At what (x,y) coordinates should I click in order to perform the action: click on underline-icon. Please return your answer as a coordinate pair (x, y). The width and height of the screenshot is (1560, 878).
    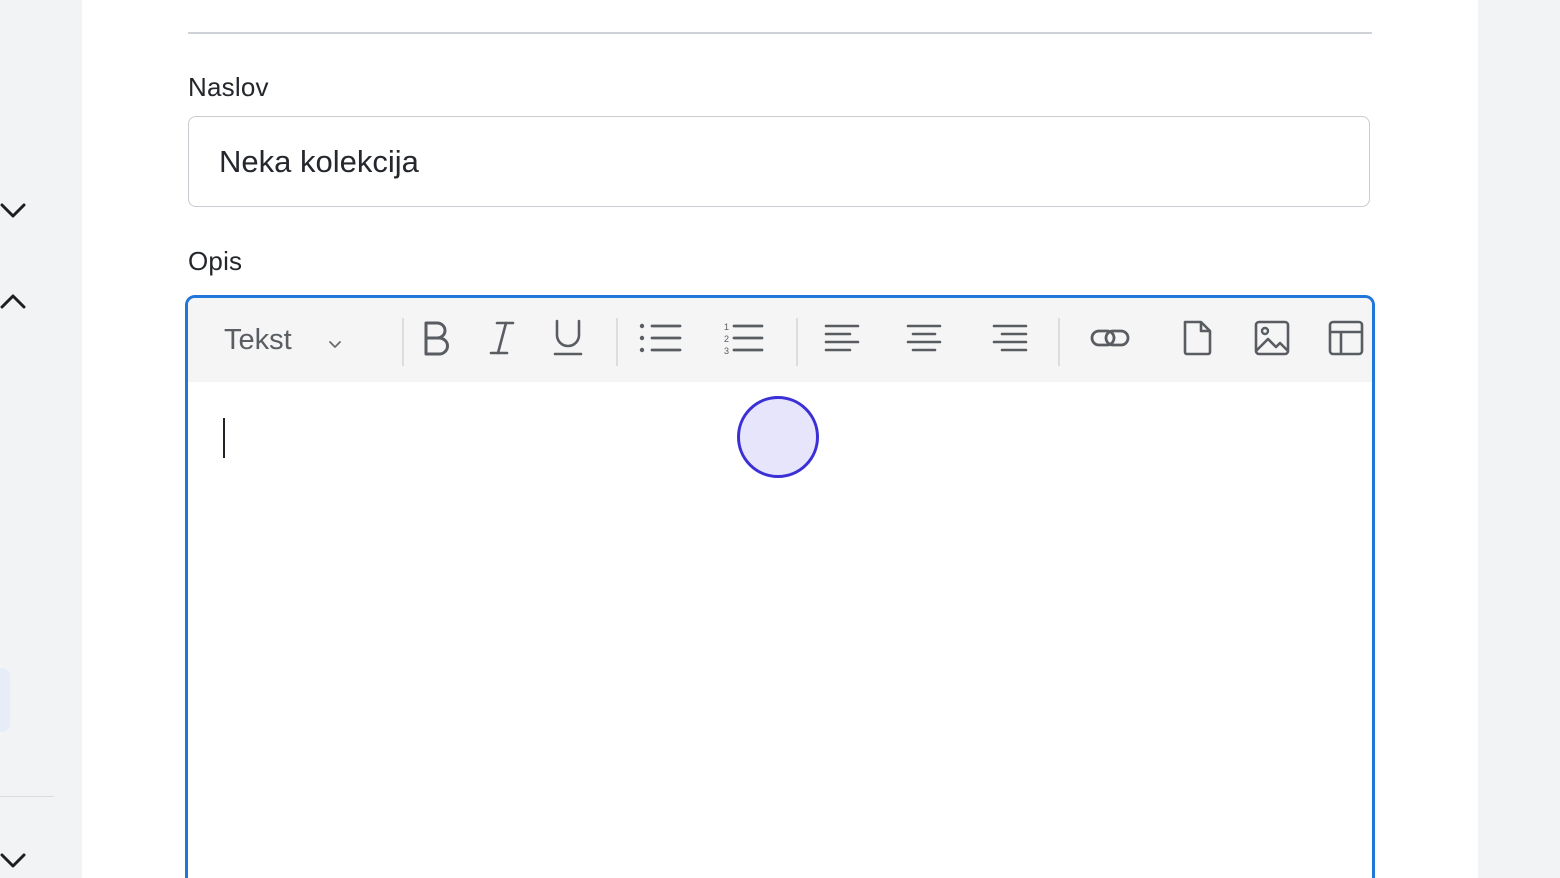
    Looking at the image, I should click on (568, 340).